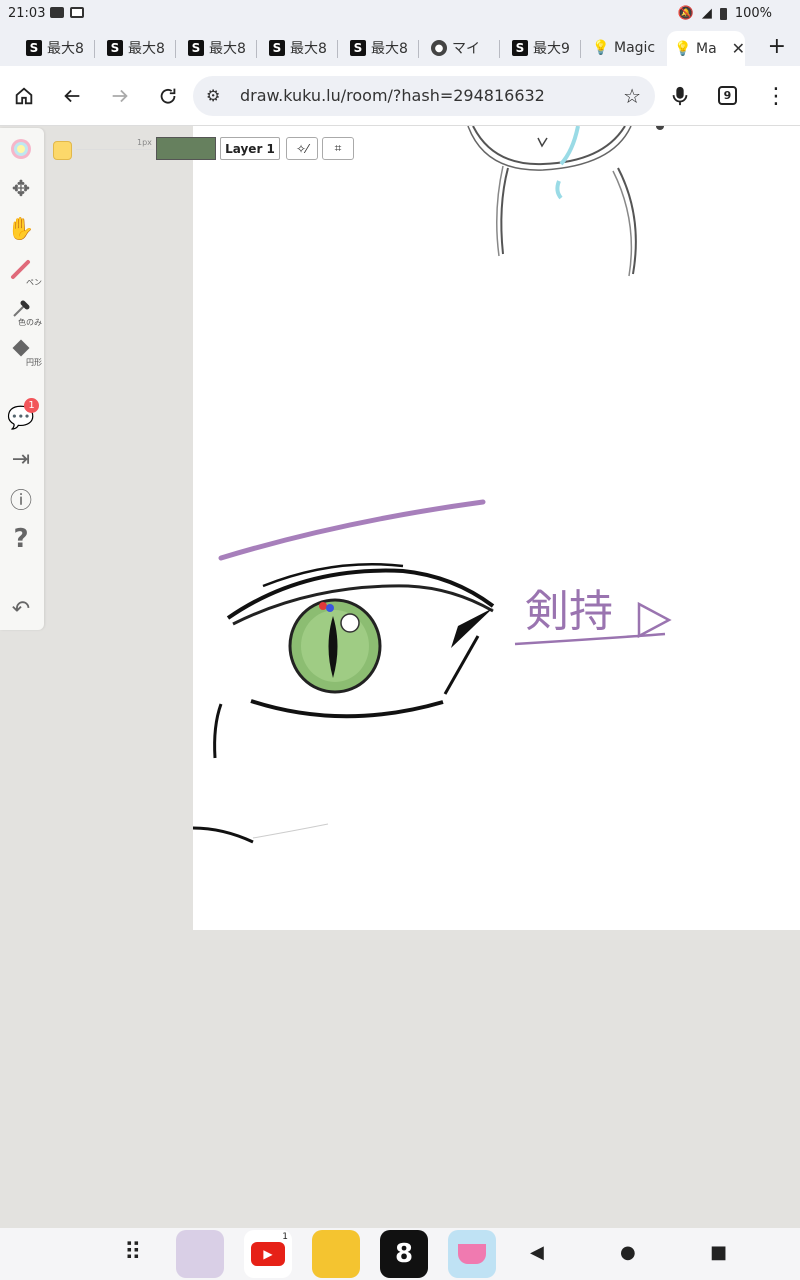 This screenshot has width=800, height=1280. I want to click on status-bar: 21:03 🔕 ◢ 100%, so click(400, 14).